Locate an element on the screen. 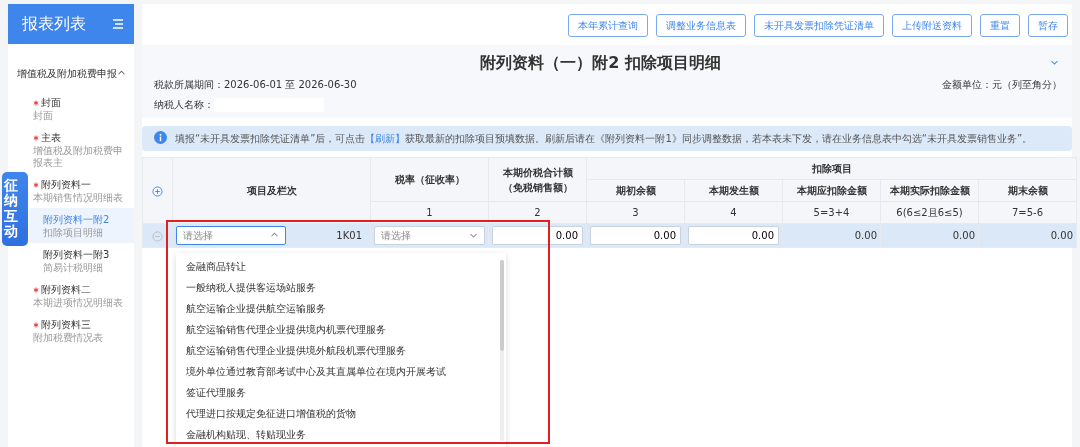 Image resolution: width=1080 pixels, height=447 pixels. column-group-header: 扣除项目 is located at coordinates (831, 168).